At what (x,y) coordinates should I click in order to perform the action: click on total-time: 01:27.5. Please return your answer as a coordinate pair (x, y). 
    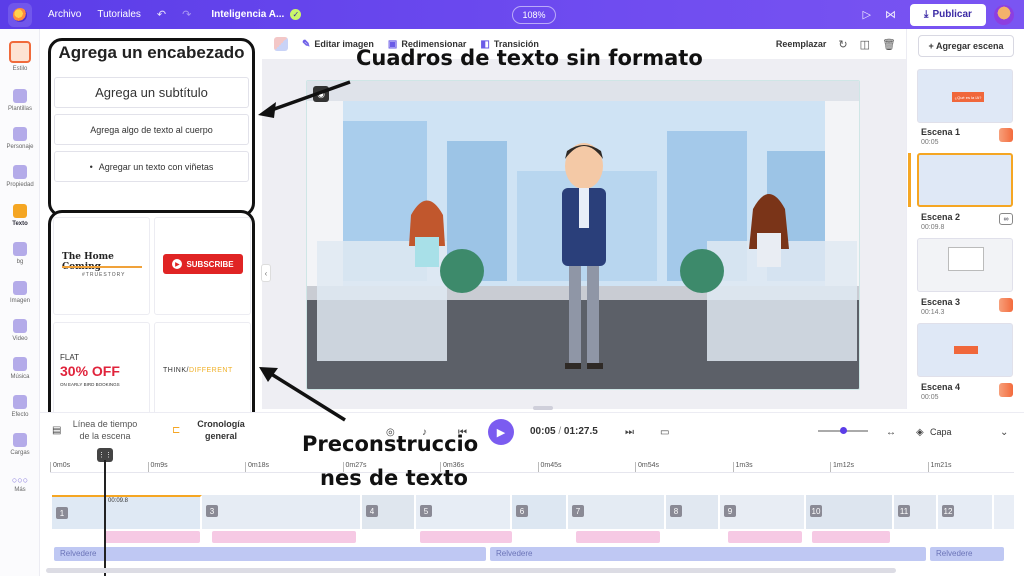
    Looking at the image, I should click on (580, 431).